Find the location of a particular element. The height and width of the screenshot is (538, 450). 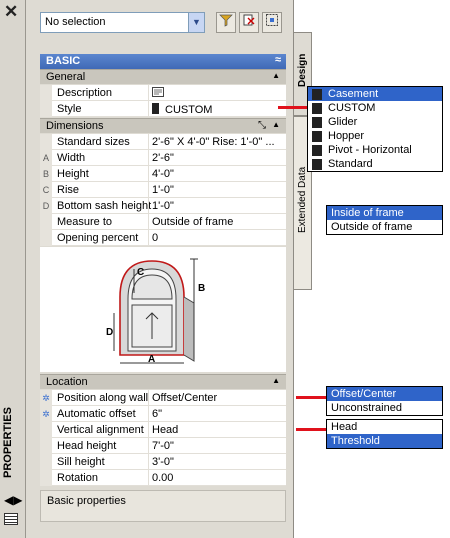

row-width: A Width 2'-6" is located at coordinates (163, 158).